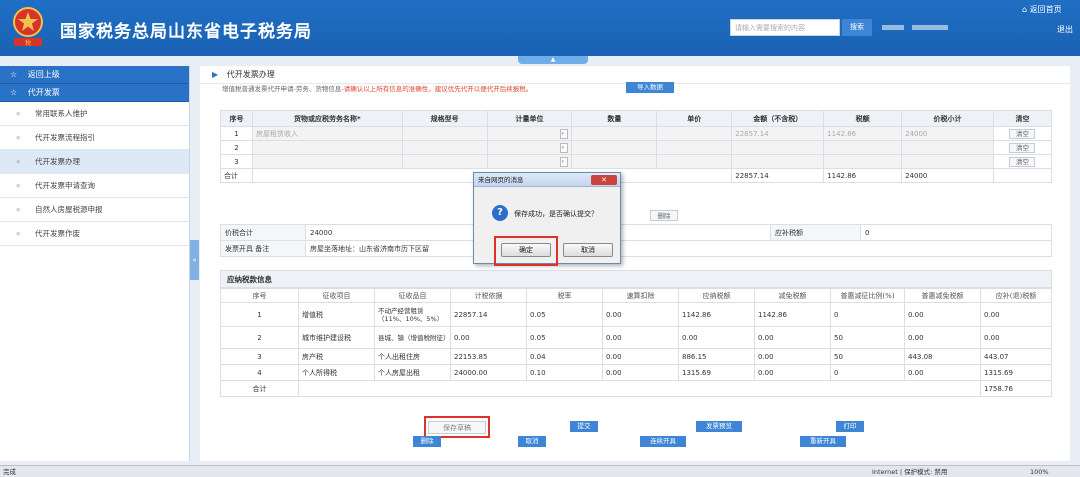 Image resolution: width=1080 pixels, height=477 pixels. Describe the element at coordinates (94, 186) in the screenshot. I see `sidebar-item-invoice-query: 代开发票申请查询` at that location.